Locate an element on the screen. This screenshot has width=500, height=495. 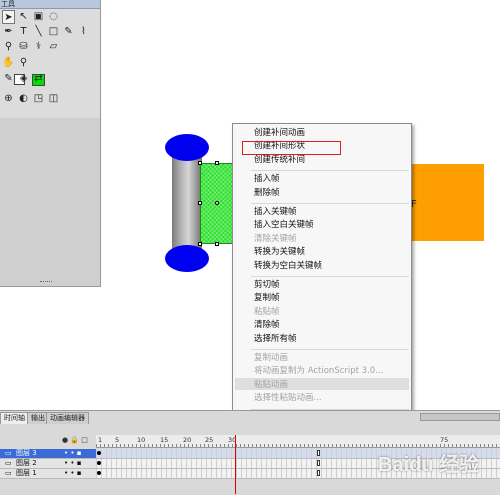
menu-item: 剪切帧 is located at coordinates (267, 285).